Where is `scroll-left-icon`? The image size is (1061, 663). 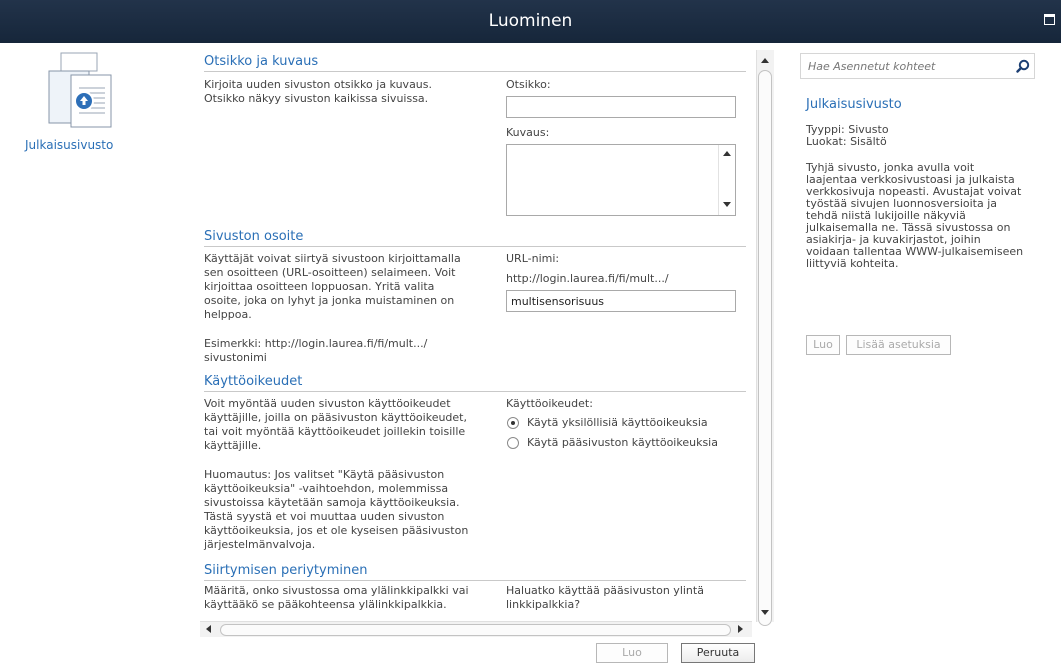 scroll-left-icon is located at coordinates (208, 629).